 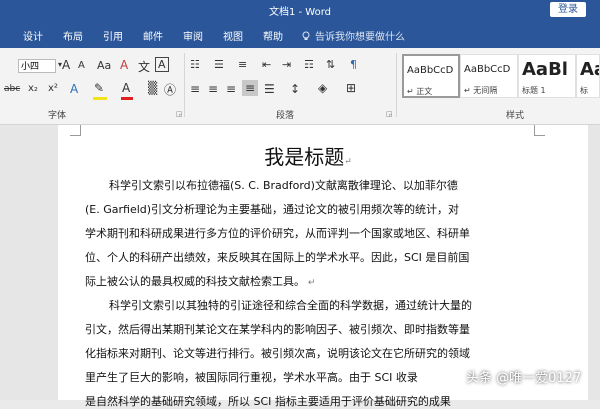 I want to click on tell-me-search: 告诉我你想要做什么, so click(x=353, y=35).